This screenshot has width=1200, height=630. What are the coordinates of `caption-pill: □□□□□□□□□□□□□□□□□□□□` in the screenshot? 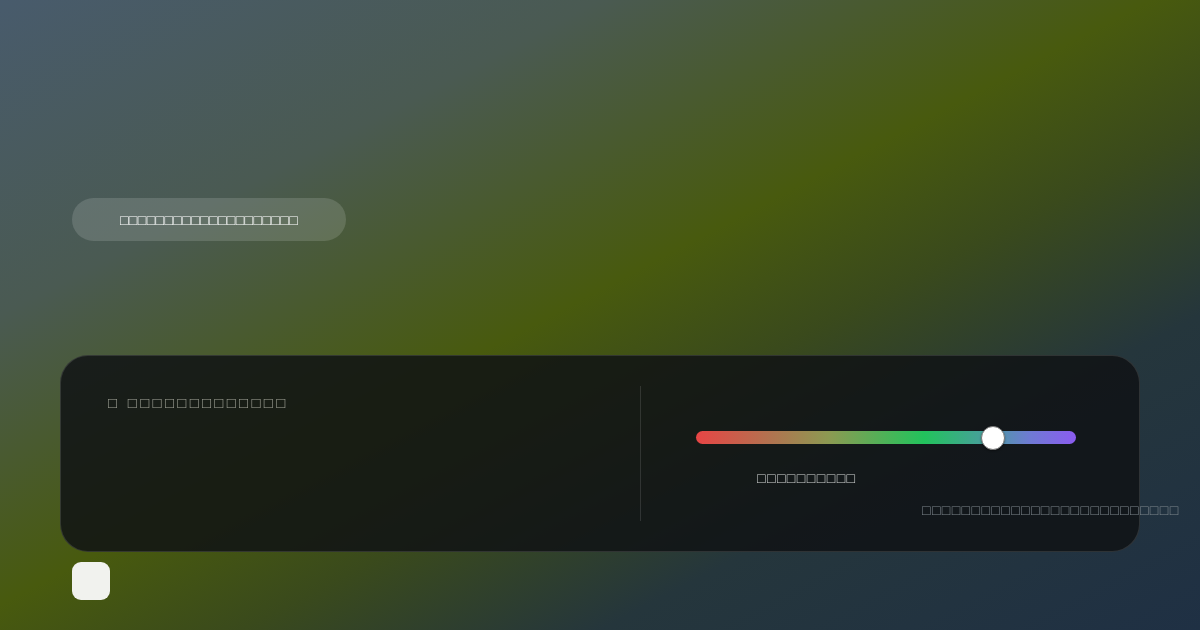 It's located at (209, 219).